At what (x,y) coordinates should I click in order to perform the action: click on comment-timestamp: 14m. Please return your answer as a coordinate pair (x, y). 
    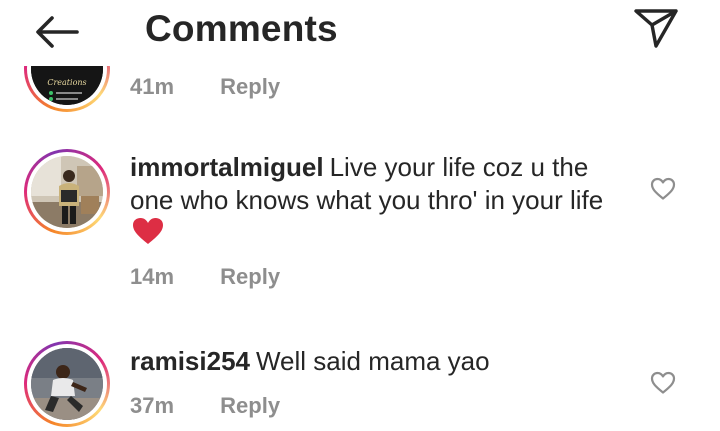
    Looking at the image, I should click on (152, 276).